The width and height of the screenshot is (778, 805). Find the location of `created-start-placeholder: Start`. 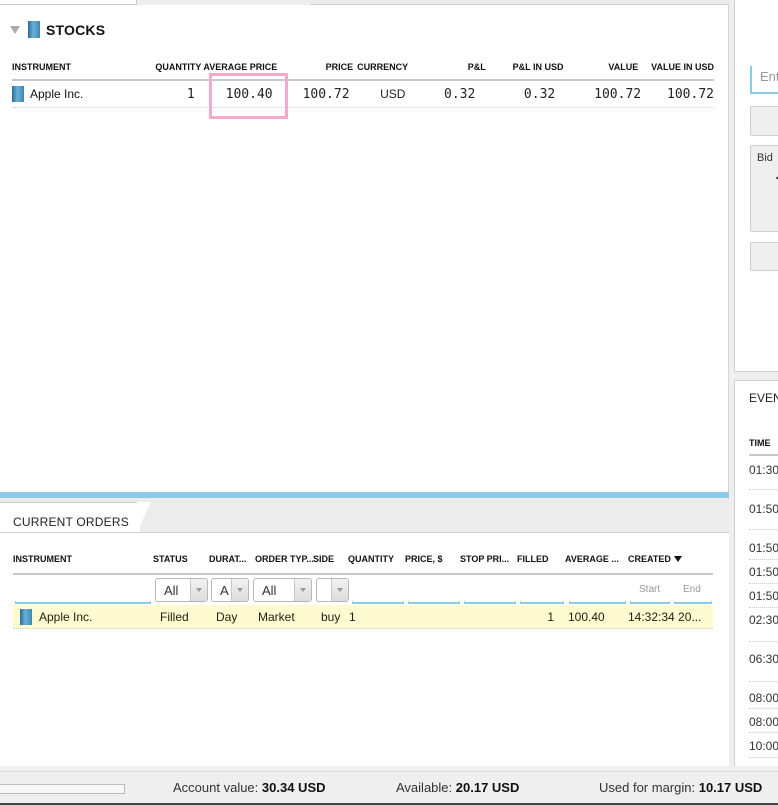

created-start-placeholder: Start is located at coordinates (650, 589).